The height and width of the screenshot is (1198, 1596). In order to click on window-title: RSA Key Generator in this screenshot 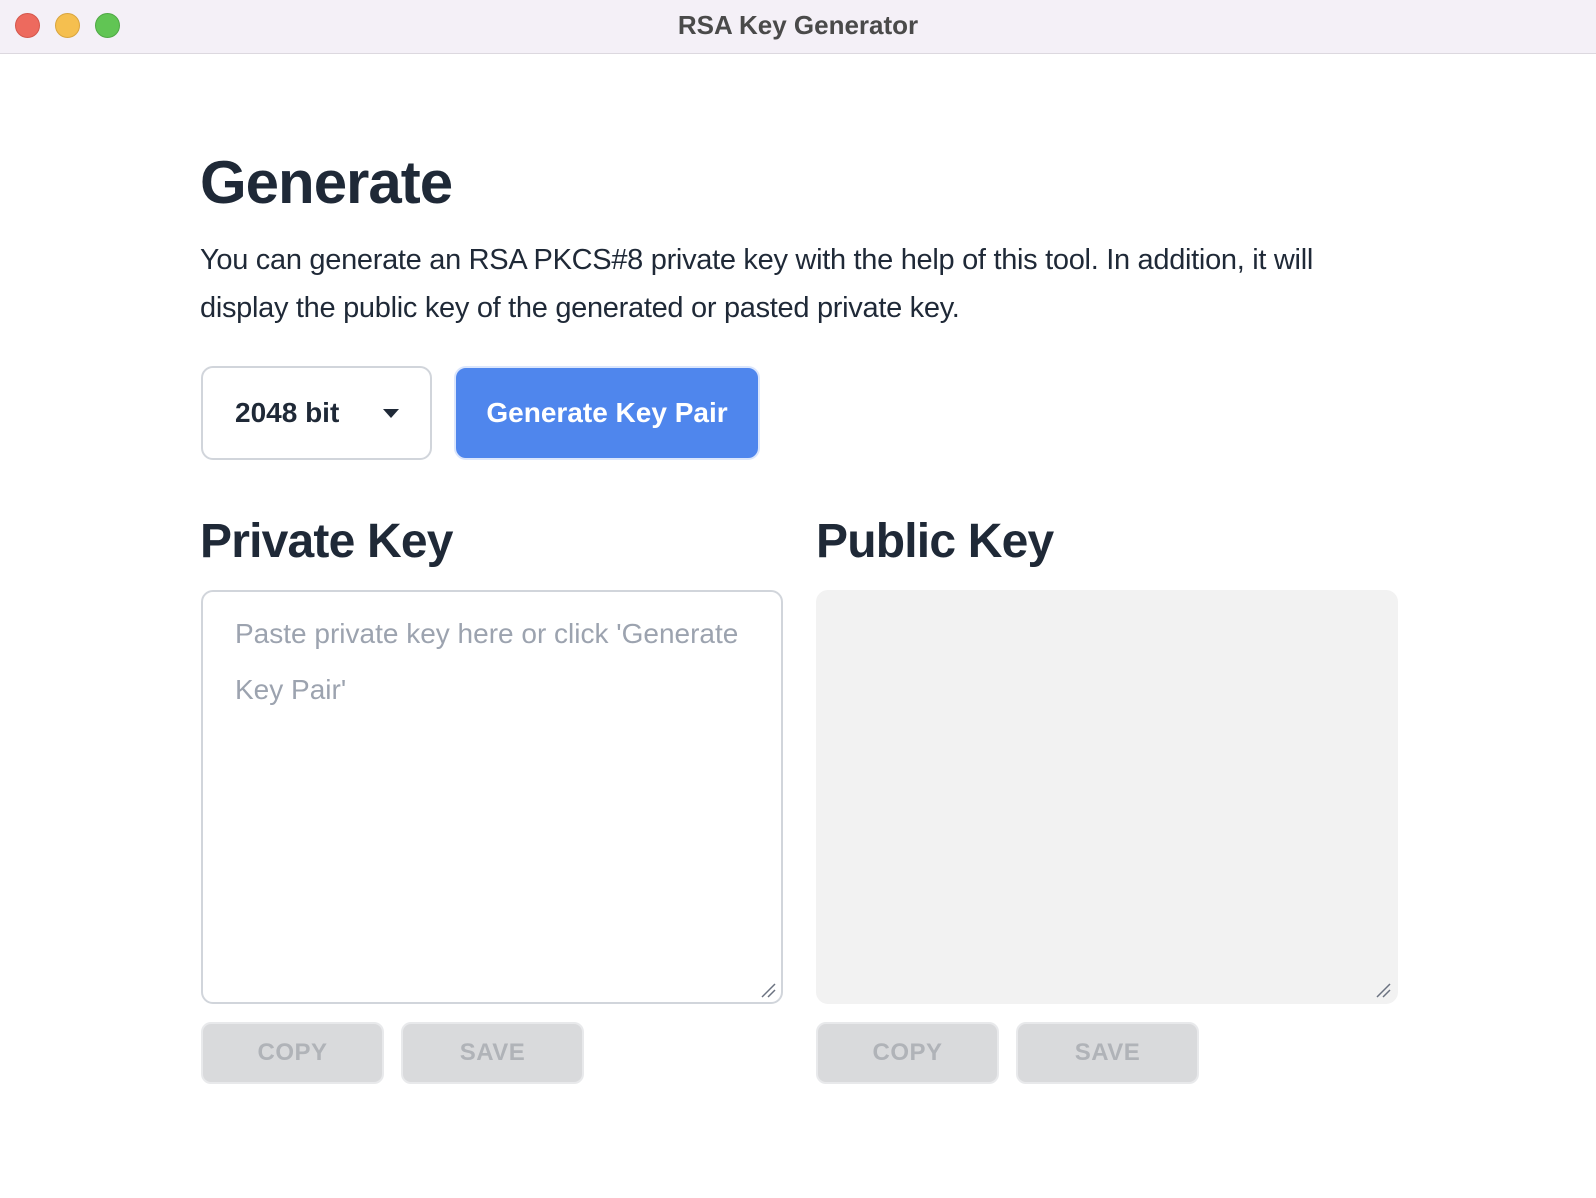, I will do `click(798, 25)`.